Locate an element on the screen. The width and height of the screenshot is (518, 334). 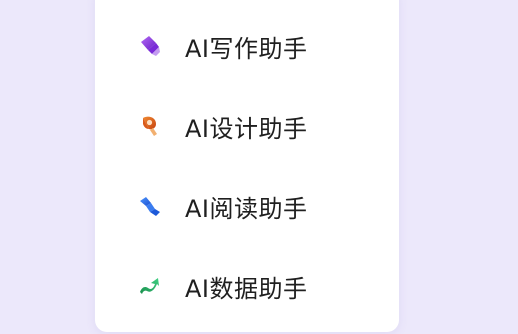
data-trend-icon is located at coordinates (150, 286).